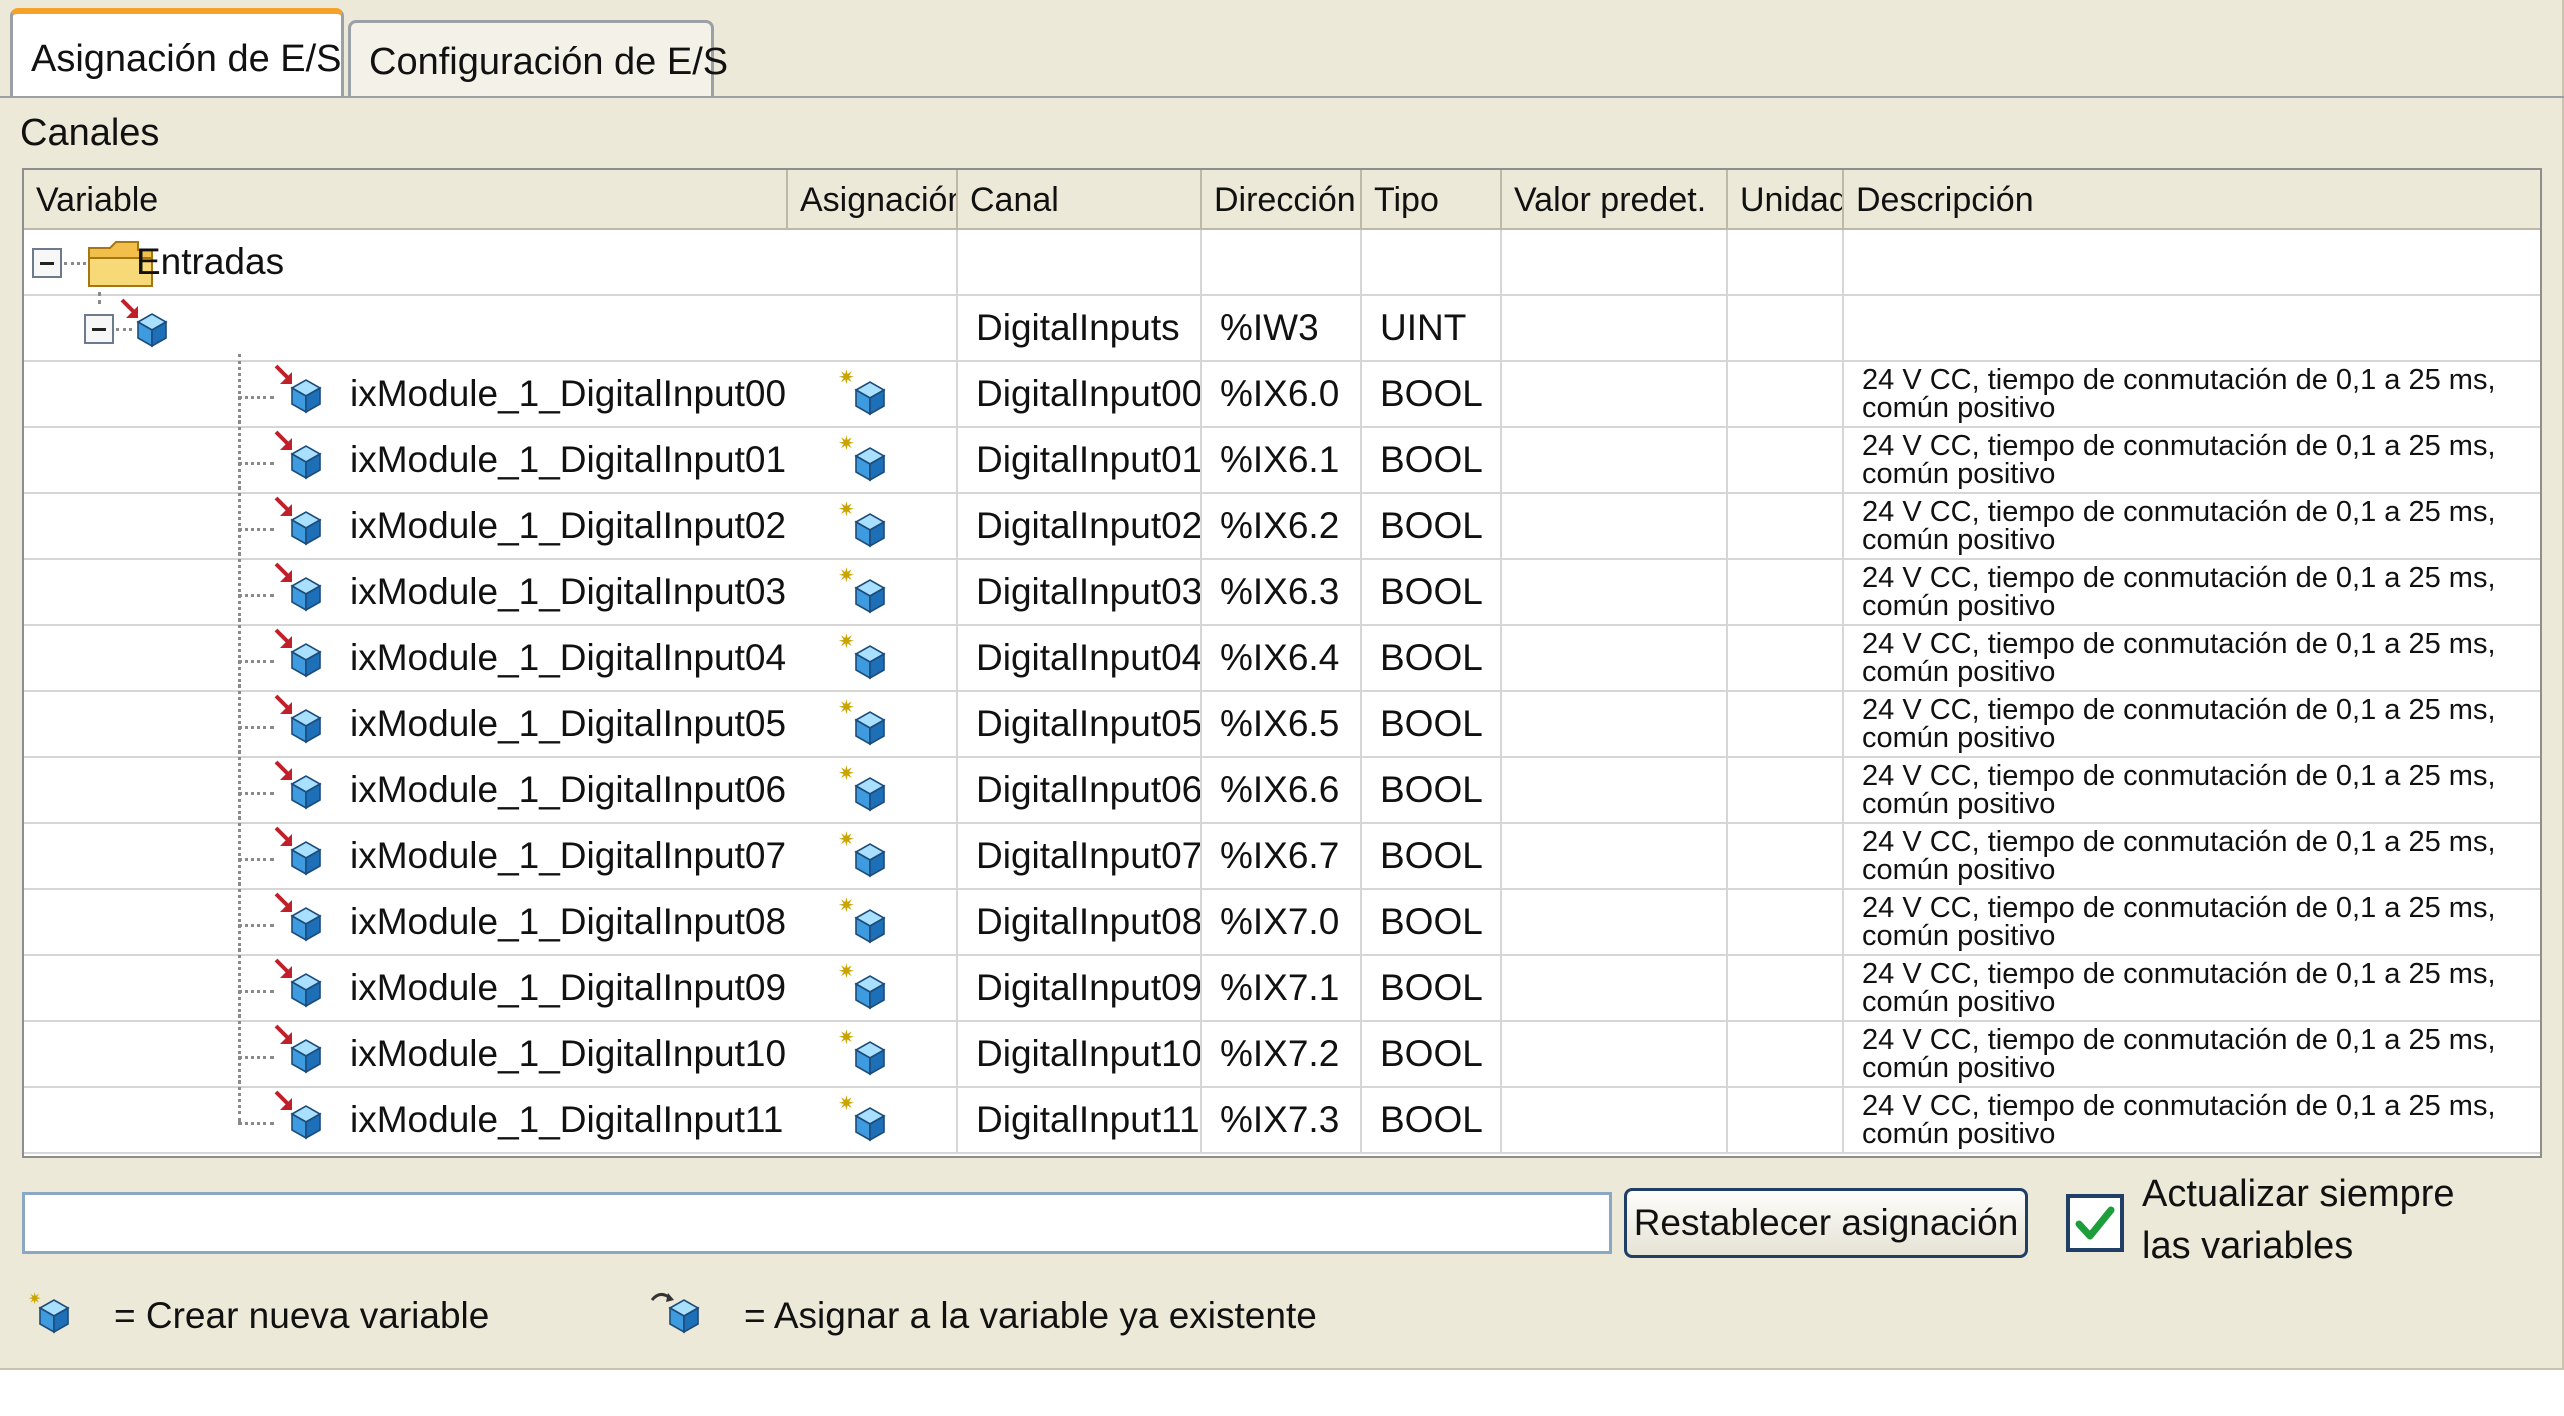  What do you see at coordinates (1282, 922) in the screenshot?
I see `address-cell: %IX7.0` at bounding box center [1282, 922].